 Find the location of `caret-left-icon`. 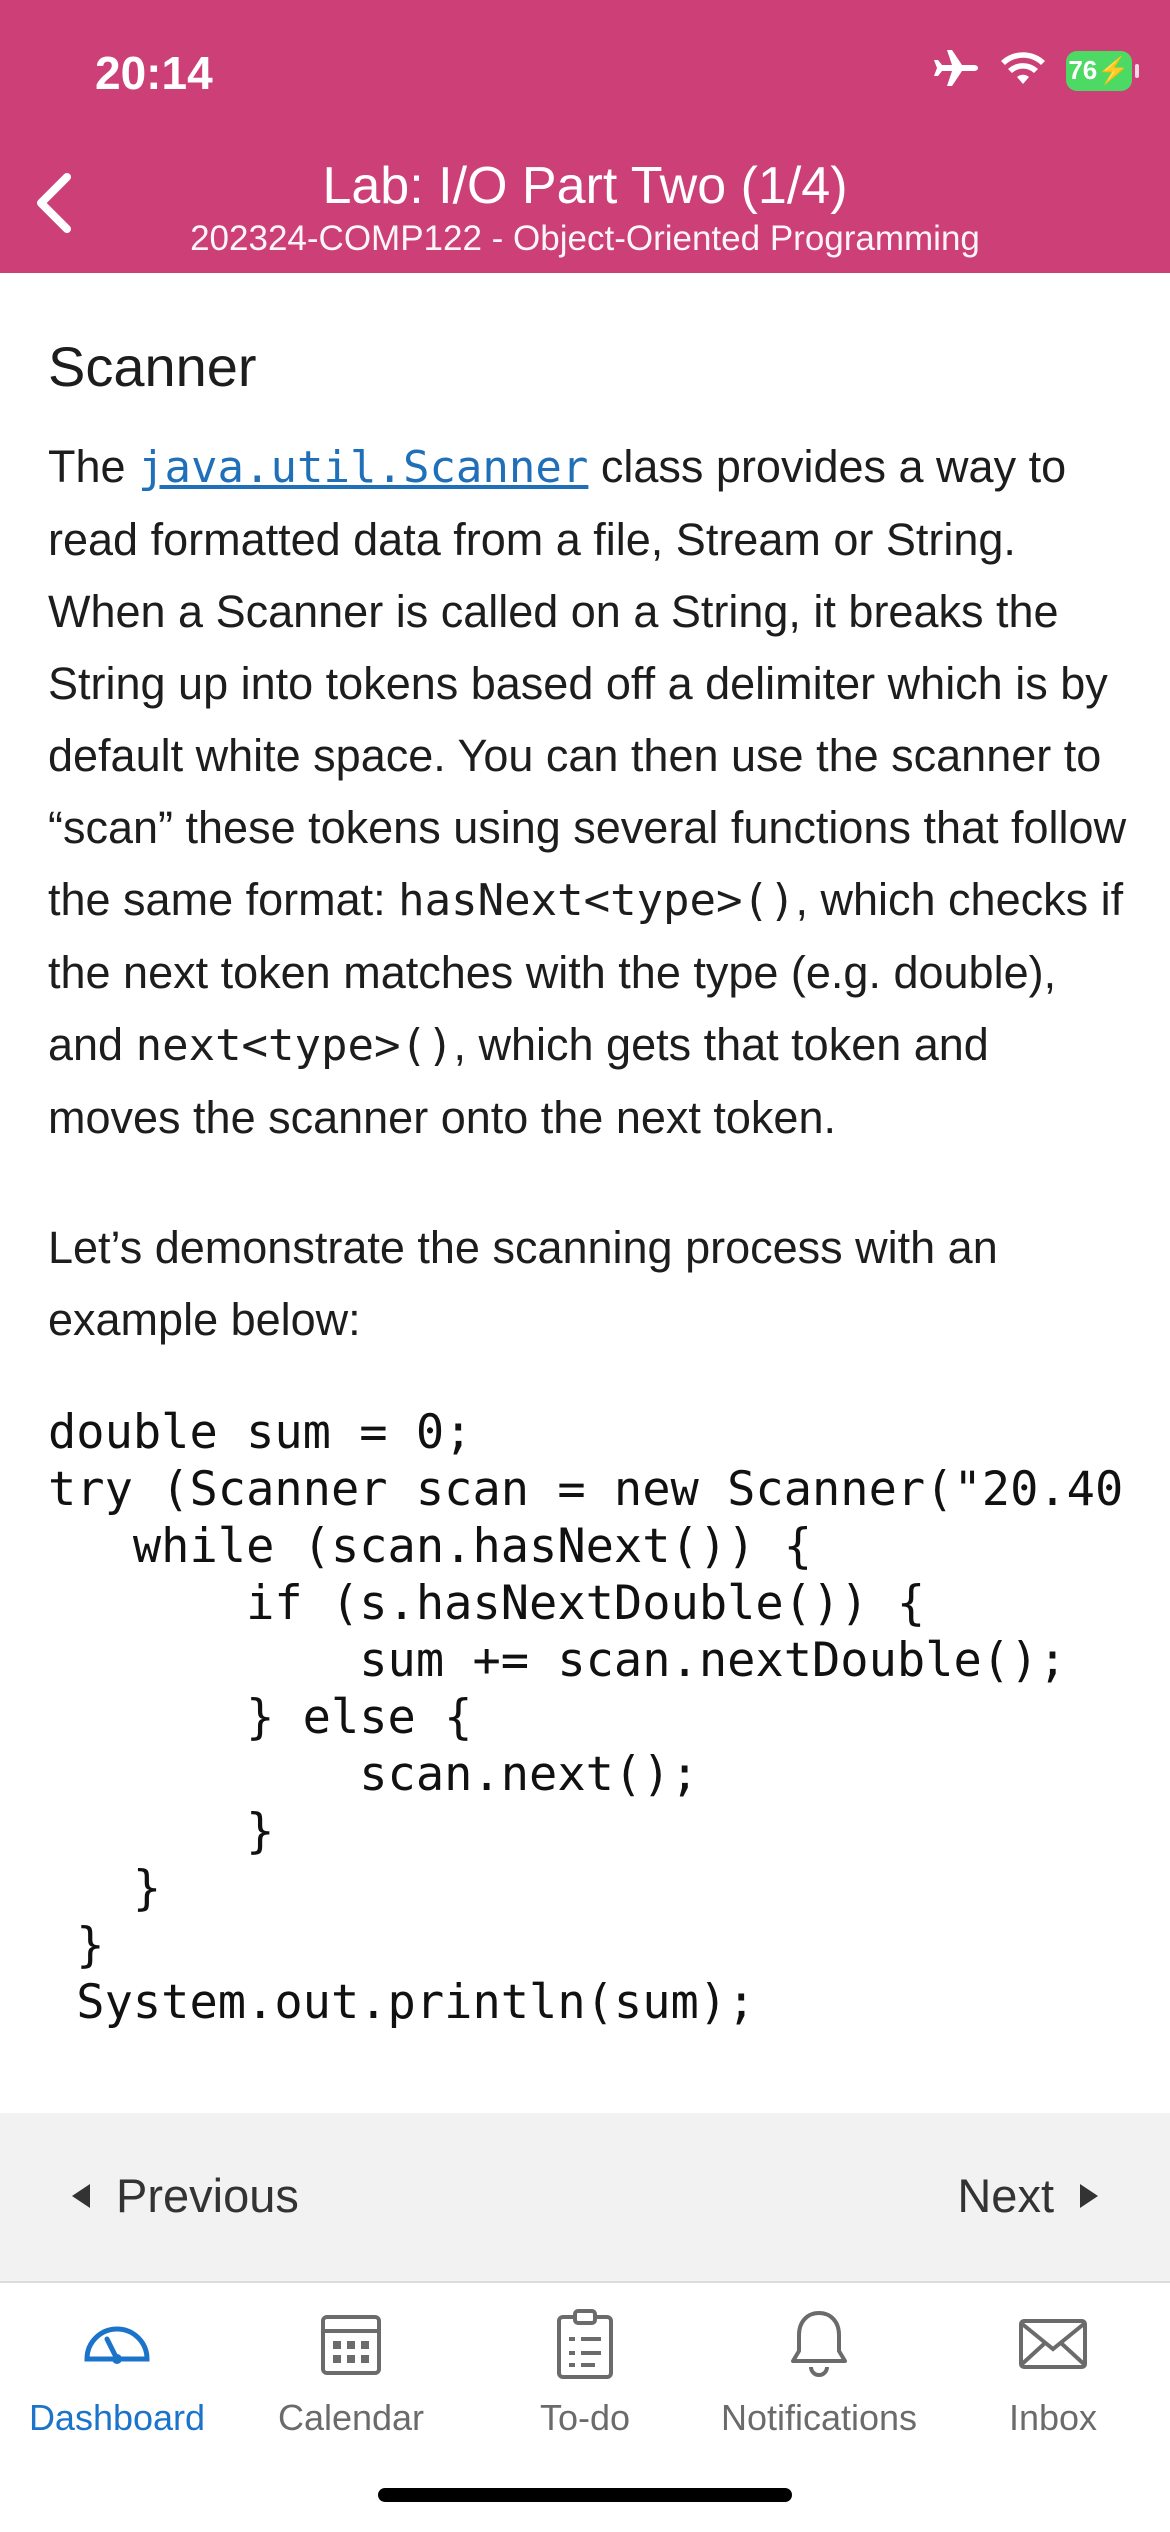

caret-left-icon is located at coordinates (81, 2195).